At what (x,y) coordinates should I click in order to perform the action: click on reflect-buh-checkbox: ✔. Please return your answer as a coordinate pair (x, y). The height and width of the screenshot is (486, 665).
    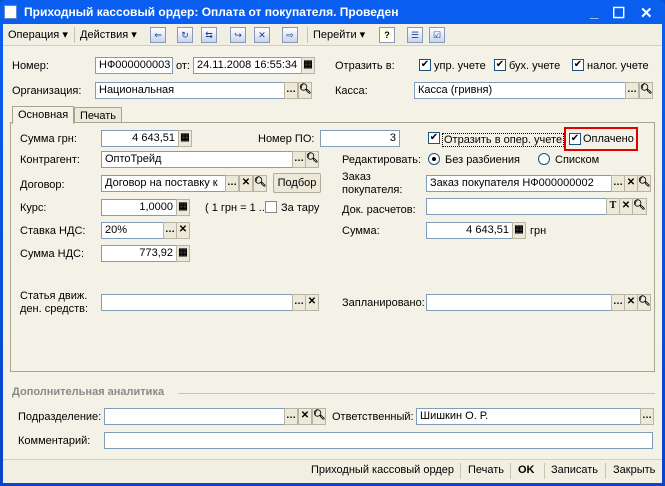
    Looking at the image, I should click on (500, 65).